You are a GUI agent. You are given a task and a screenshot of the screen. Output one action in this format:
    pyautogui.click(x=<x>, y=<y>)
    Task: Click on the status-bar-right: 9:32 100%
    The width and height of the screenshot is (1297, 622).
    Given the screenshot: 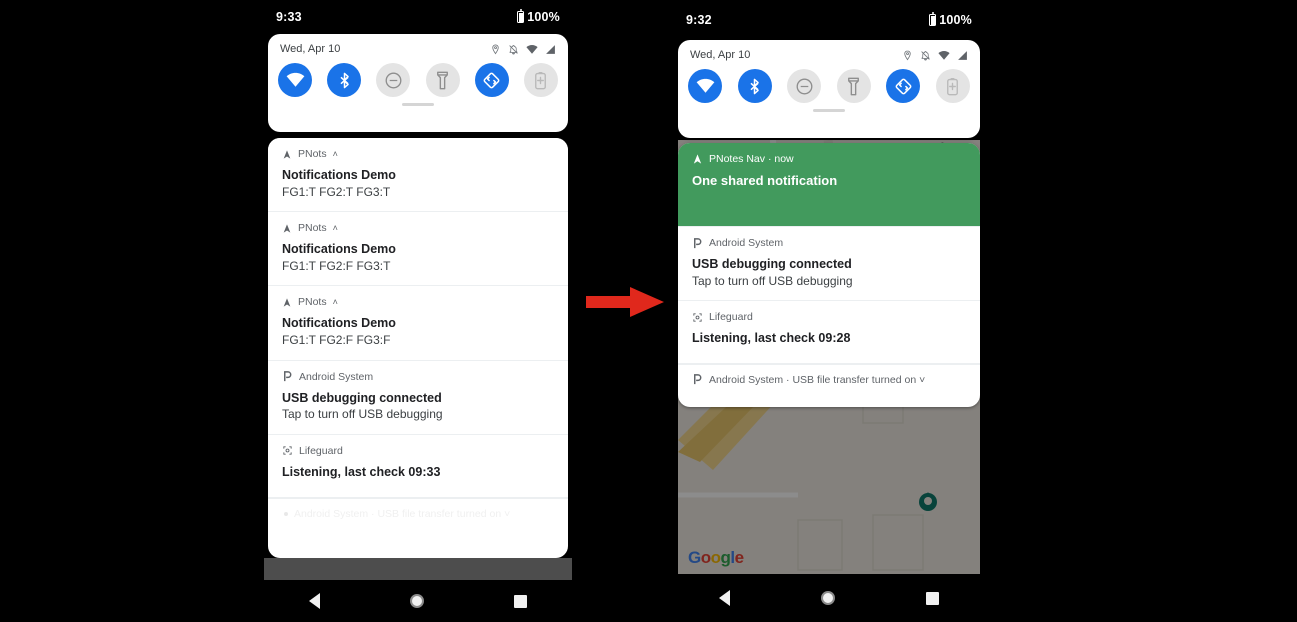 What is the action you would take?
    pyautogui.click(x=829, y=20)
    